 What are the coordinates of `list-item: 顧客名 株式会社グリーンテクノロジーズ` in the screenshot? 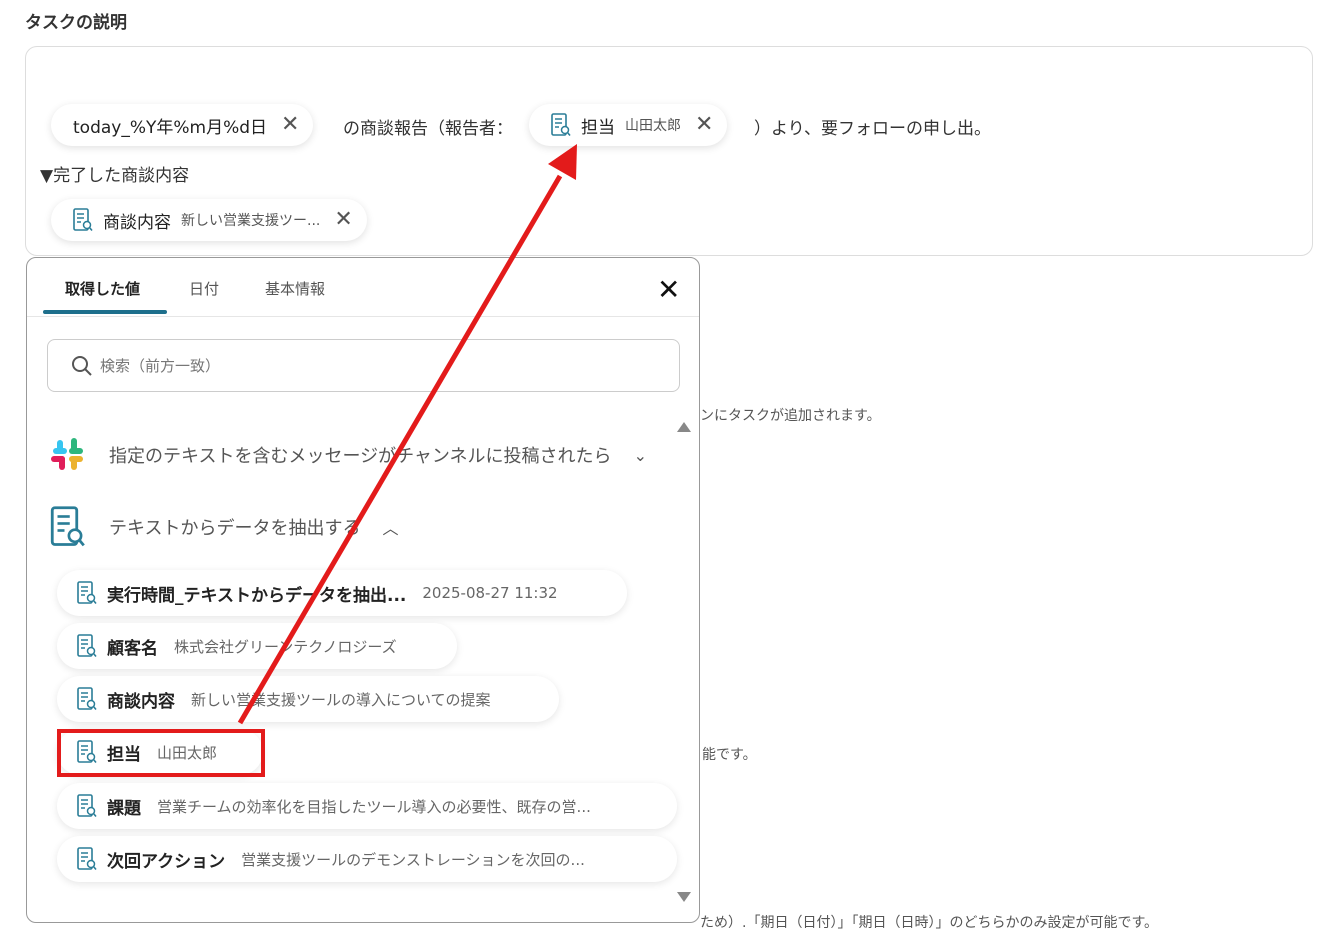 It's located at (257, 646).